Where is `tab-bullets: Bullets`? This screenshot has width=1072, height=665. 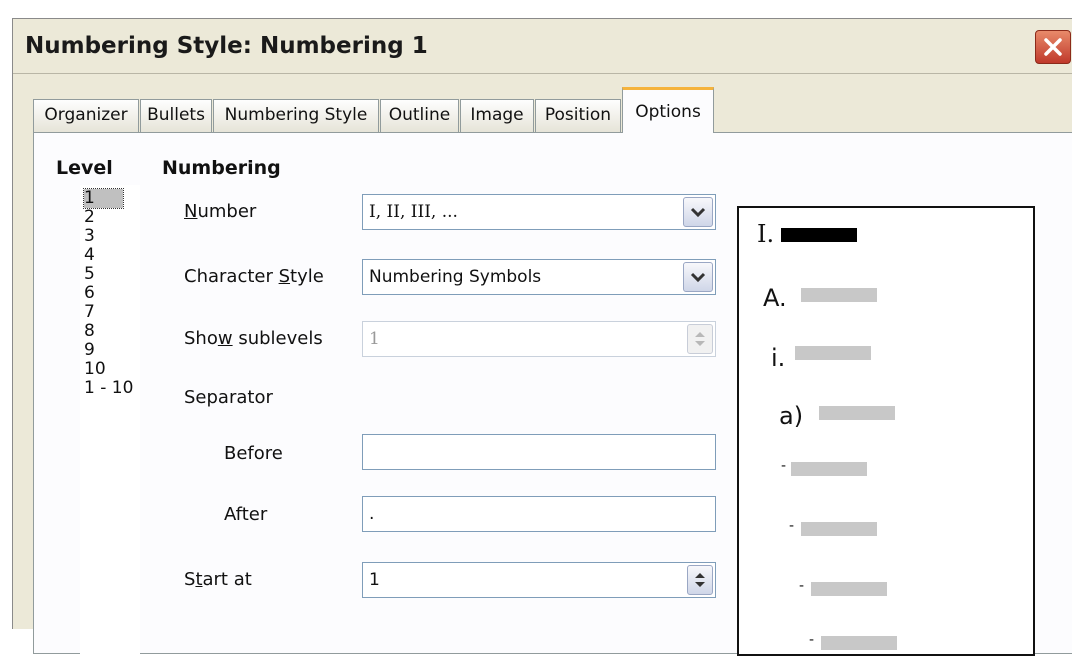
tab-bullets: Bullets is located at coordinates (176, 115).